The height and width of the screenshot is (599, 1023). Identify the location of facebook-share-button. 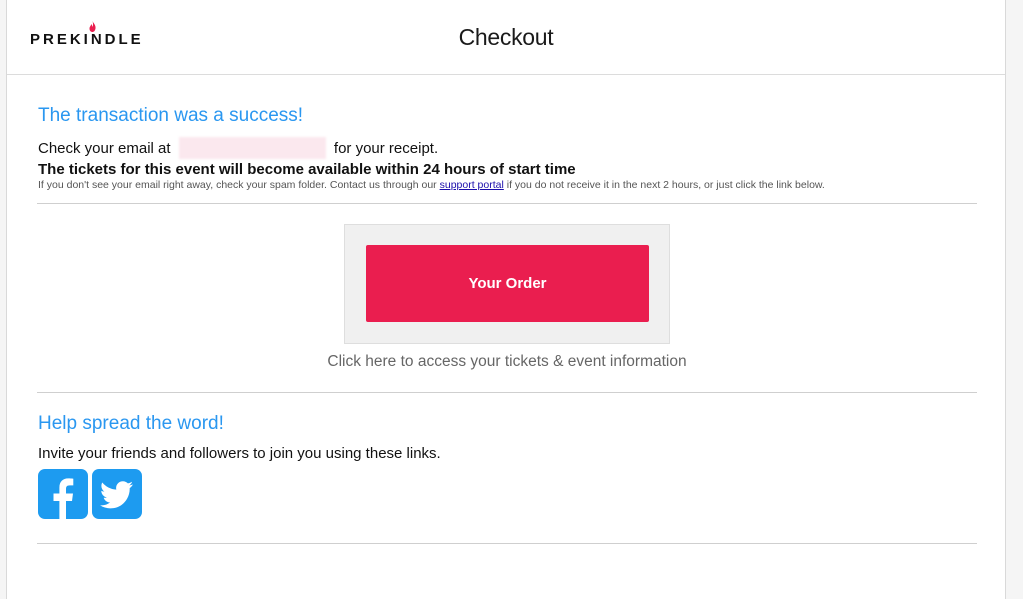
(63, 494).